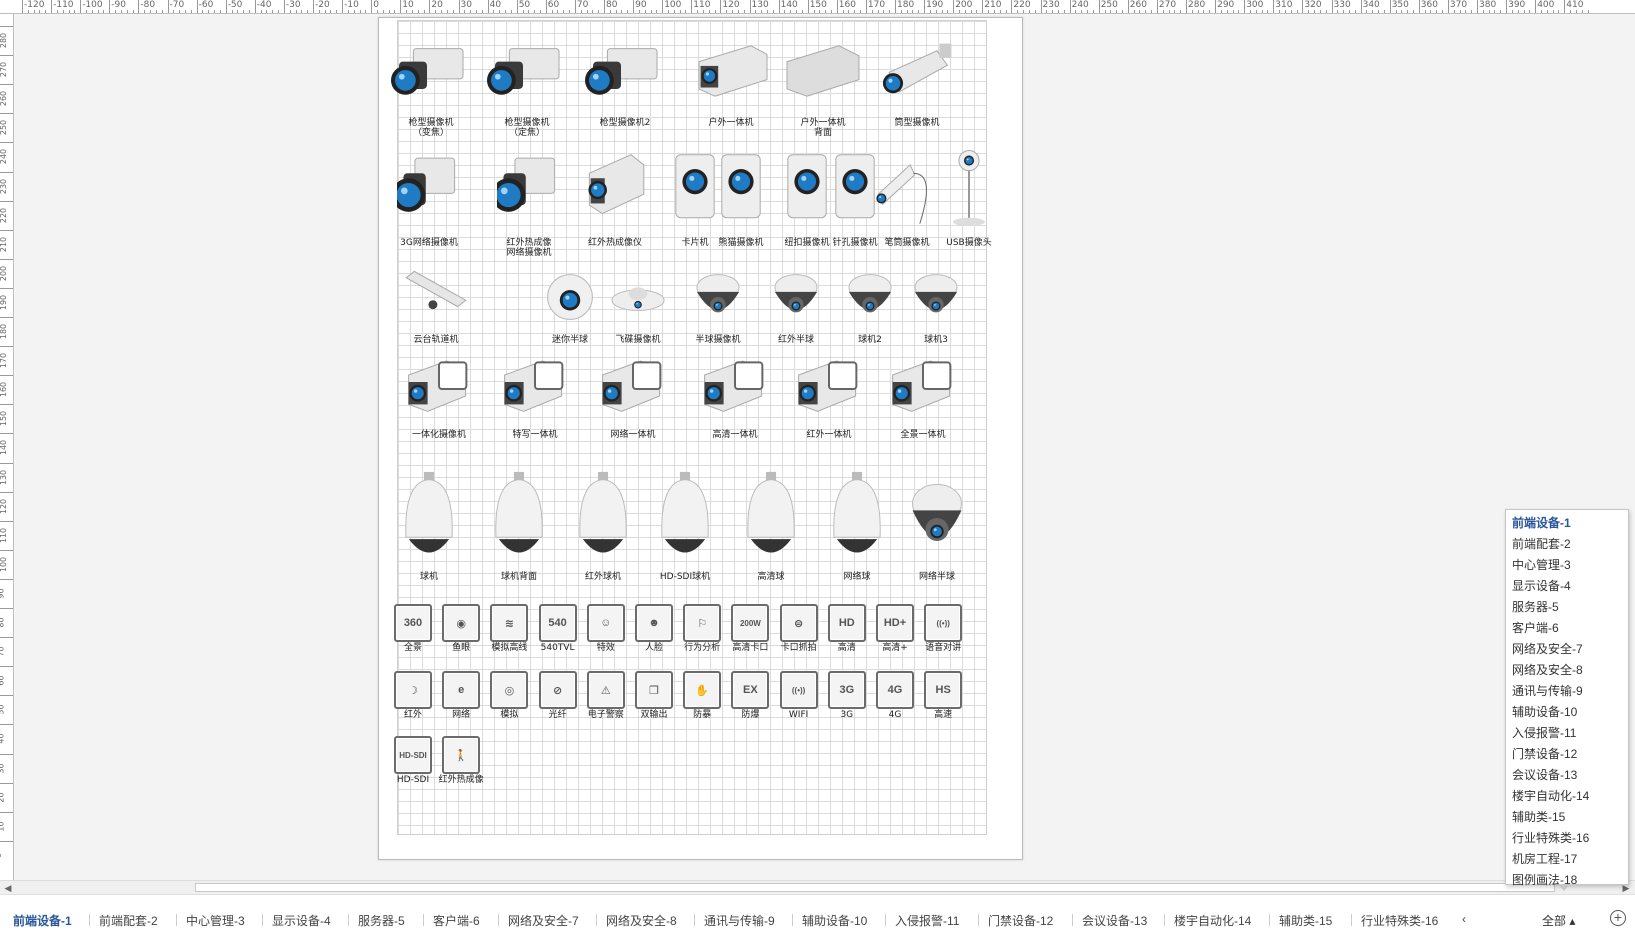 The image size is (1635, 940). What do you see at coordinates (543, 920) in the screenshot?
I see `page-tab: 网络及安全-7` at bounding box center [543, 920].